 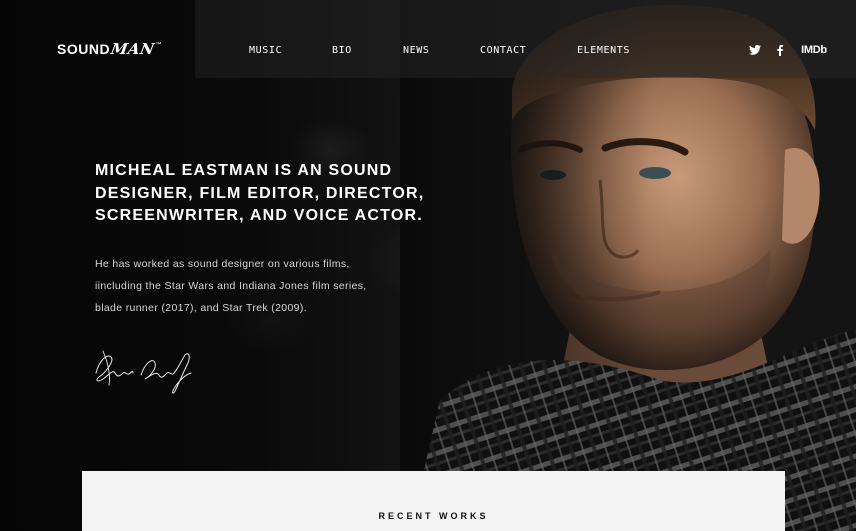 I want to click on nav-item-bio: BIO, so click(x=342, y=50).